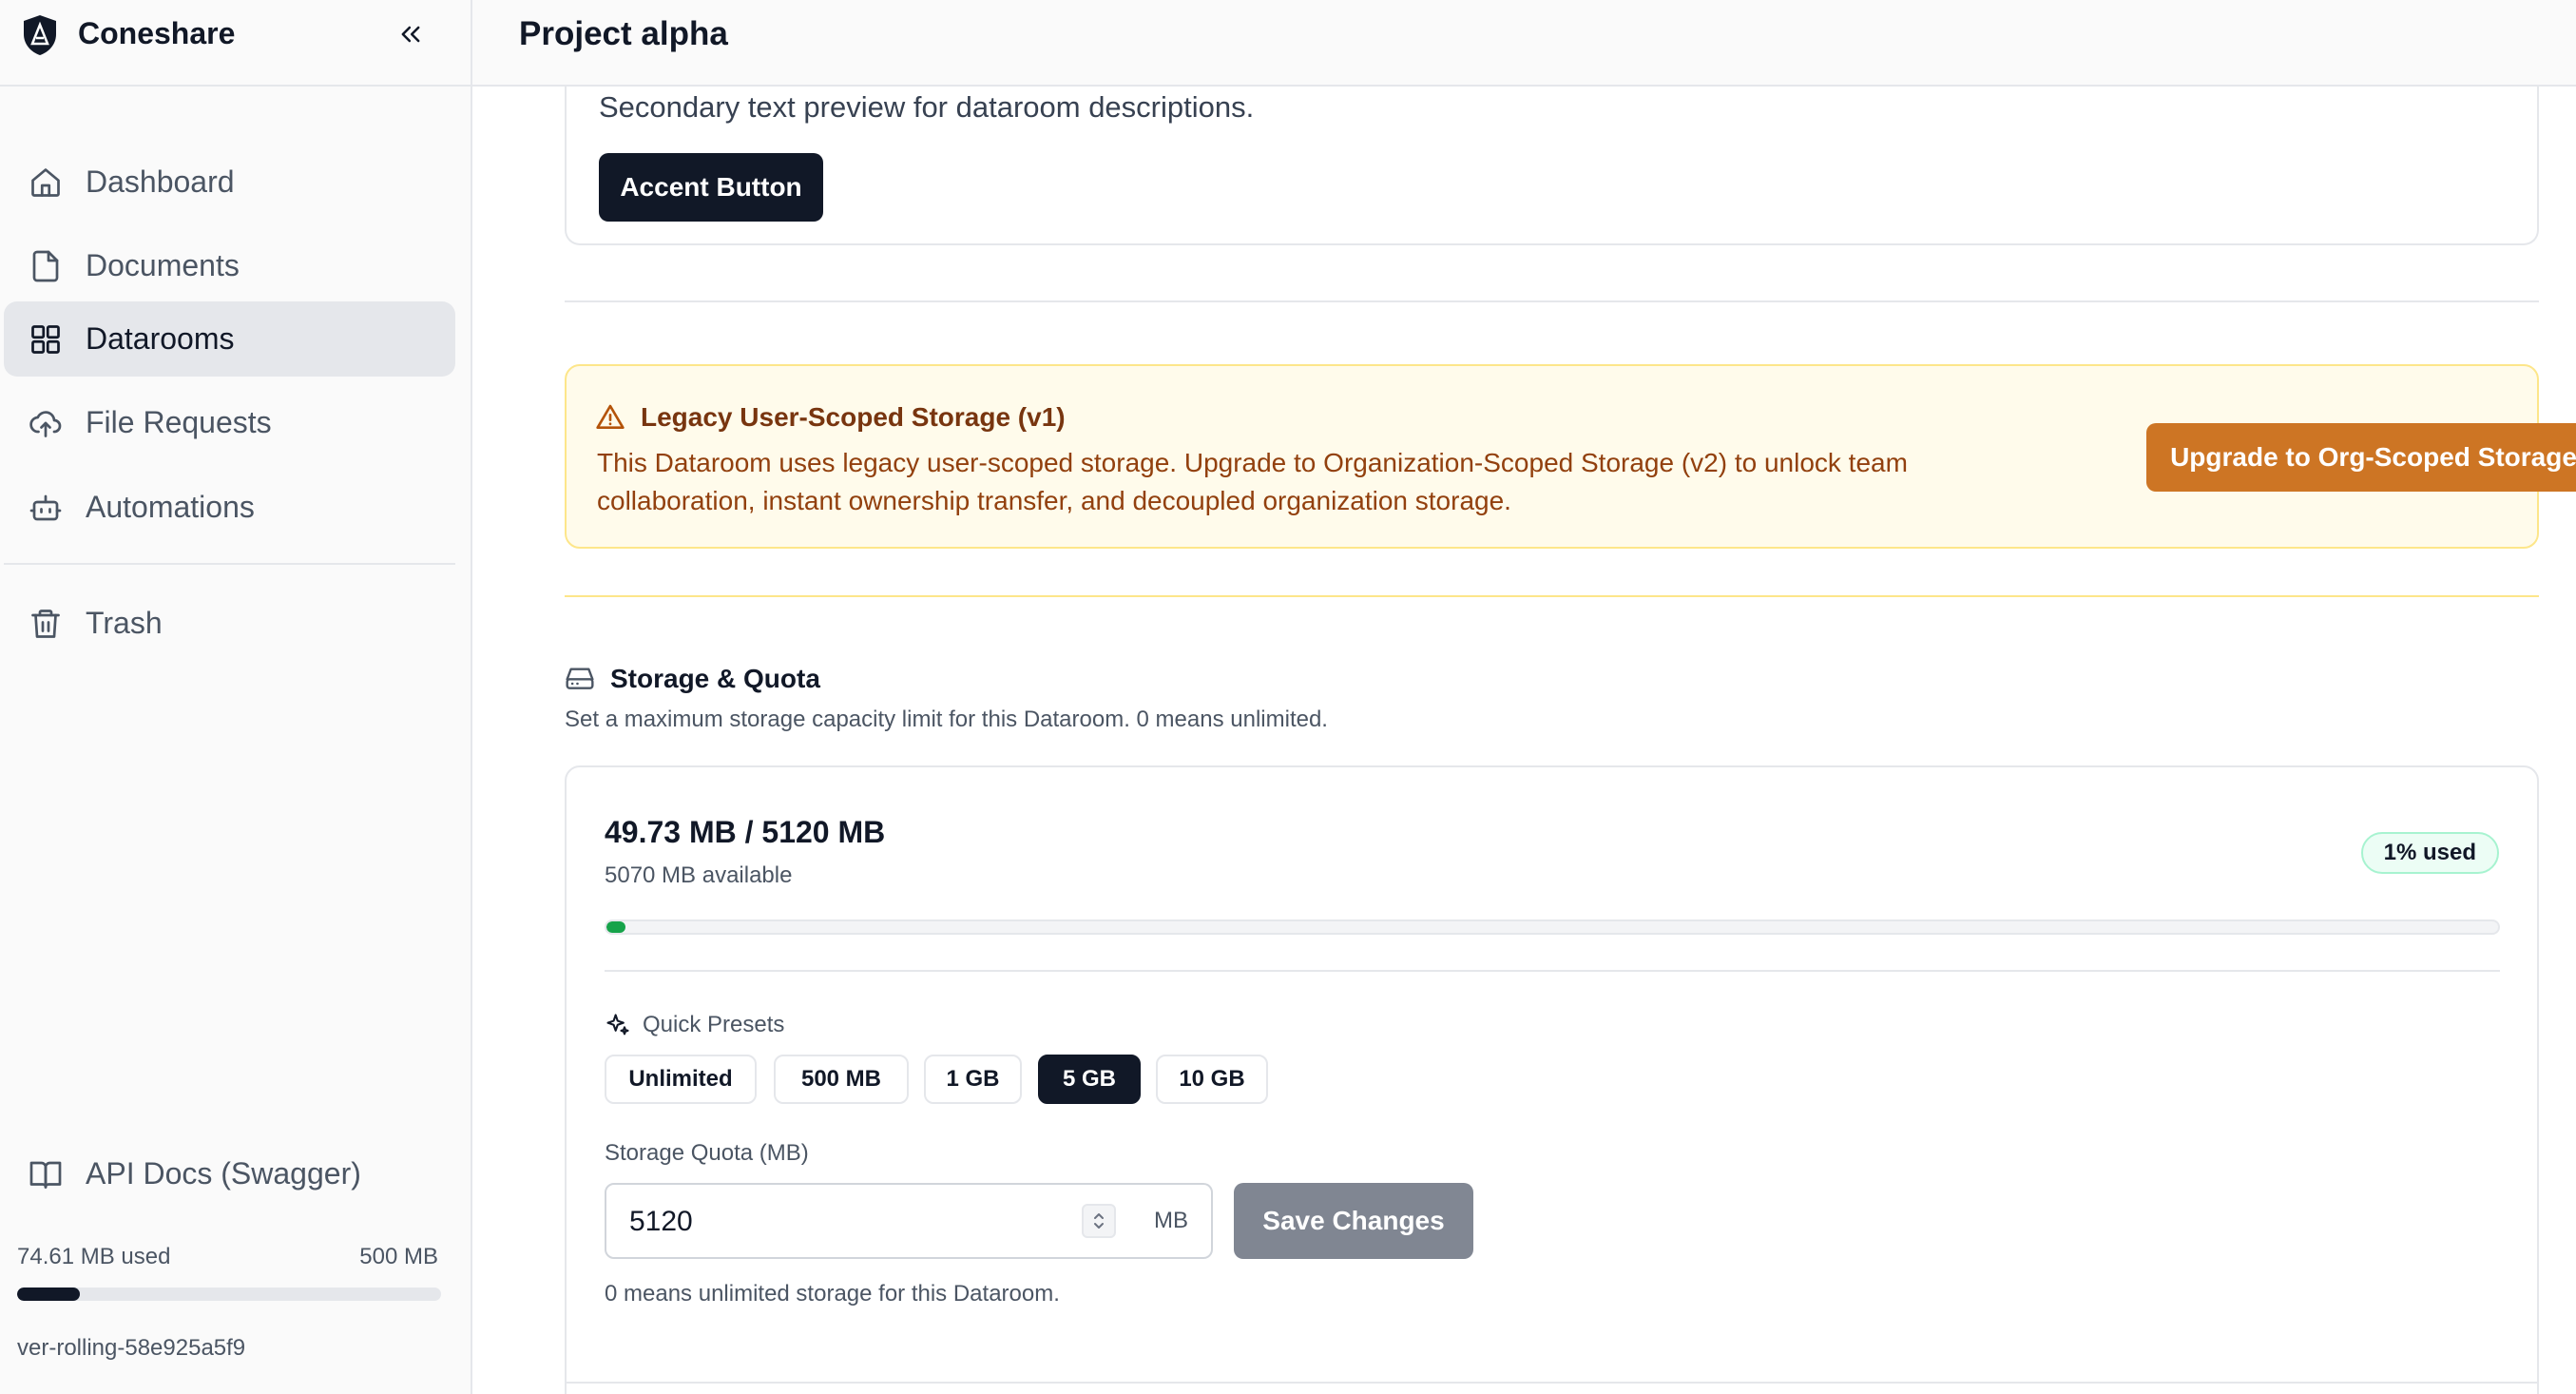  What do you see at coordinates (661, 1222) in the screenshot?
I see `storage-quota-value: 5120` at bounding box center [661, 1222].